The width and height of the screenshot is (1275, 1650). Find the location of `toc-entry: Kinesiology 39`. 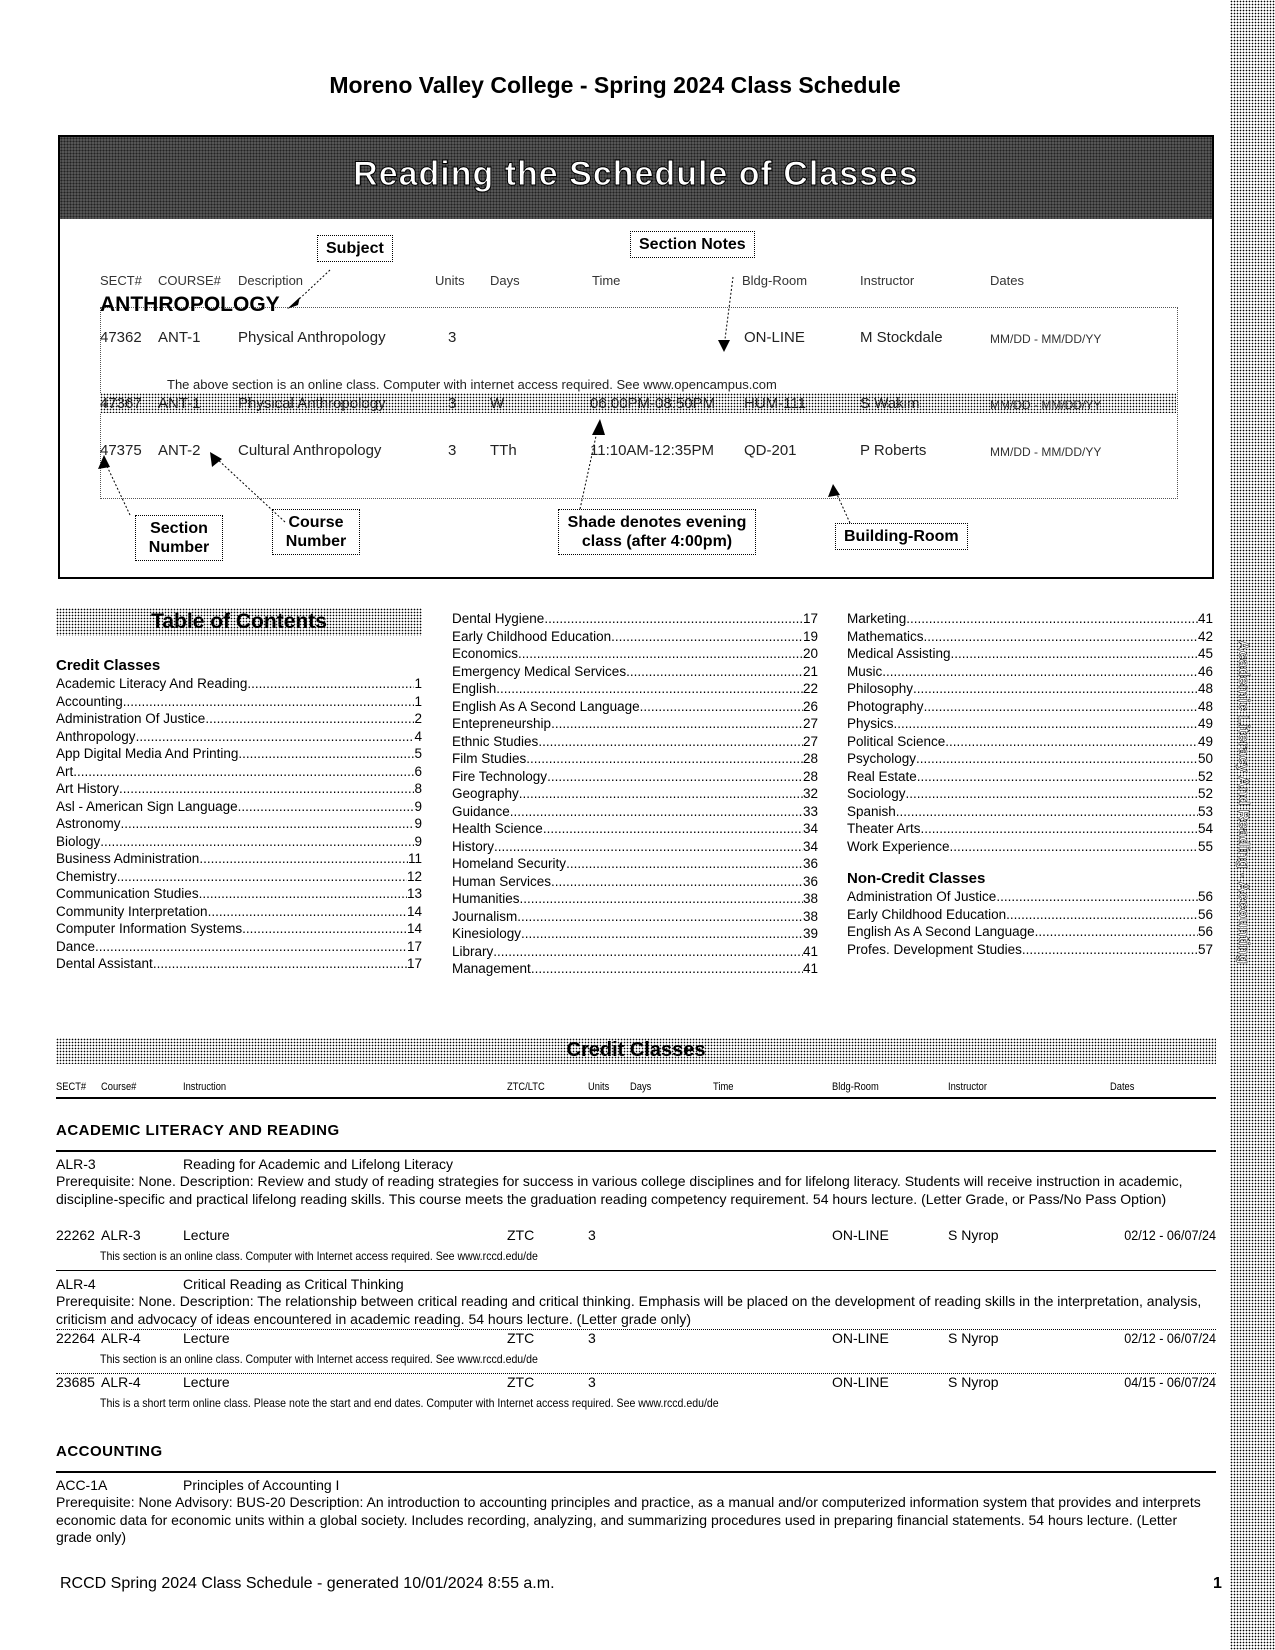

toc-entry: Kinesiology 39 is located at coordinates (635, 934).